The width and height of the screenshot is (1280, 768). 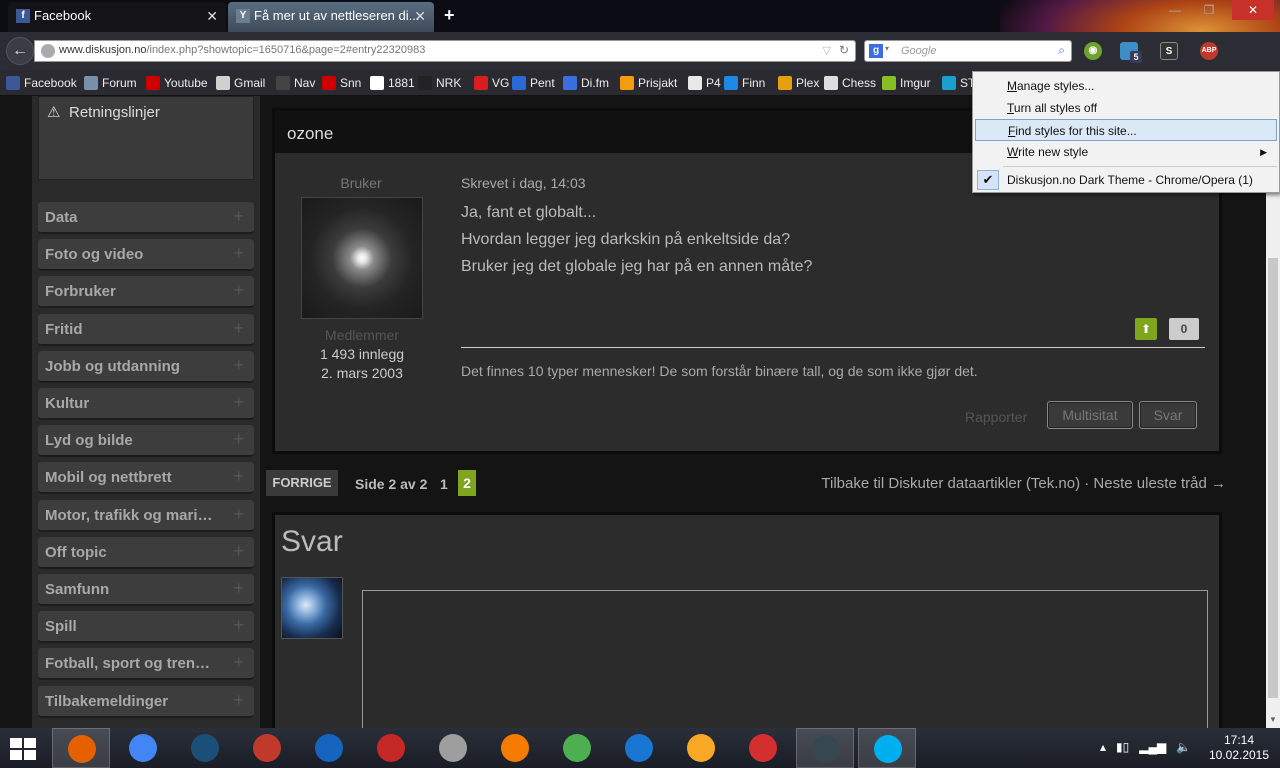 What do you see at coordinates (577, 748) in the screenshot?
I see `taskbar-utorrent` at bounding box center [577, 748].